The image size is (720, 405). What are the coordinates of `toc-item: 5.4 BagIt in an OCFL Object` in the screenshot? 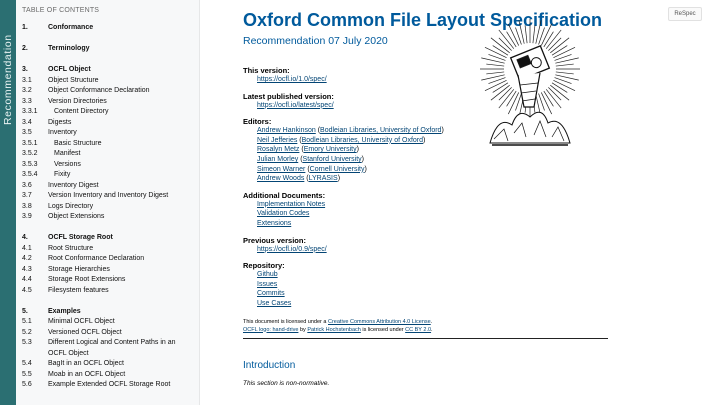 It's located at (110, 364).